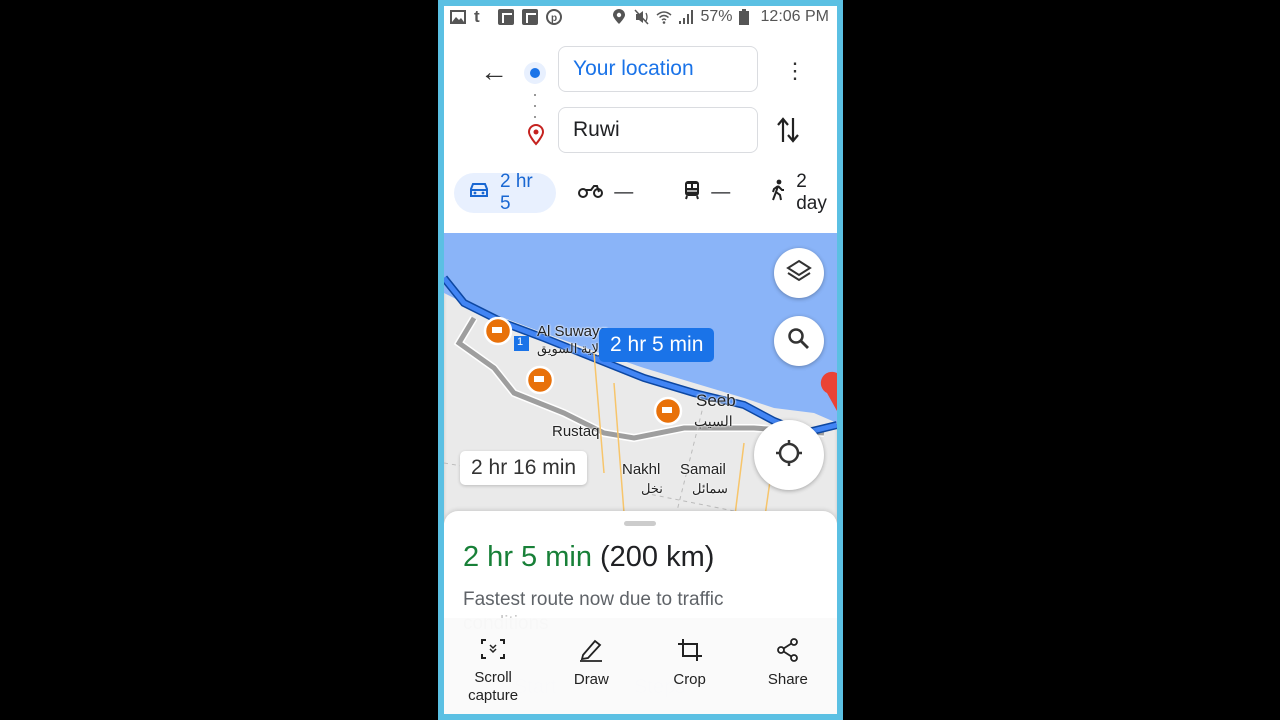 This screenshot has width=1280, height=720. Describe the element at coordinates (658, 130) in the screenshot. I see `destination-input: Ruwi` at that location.